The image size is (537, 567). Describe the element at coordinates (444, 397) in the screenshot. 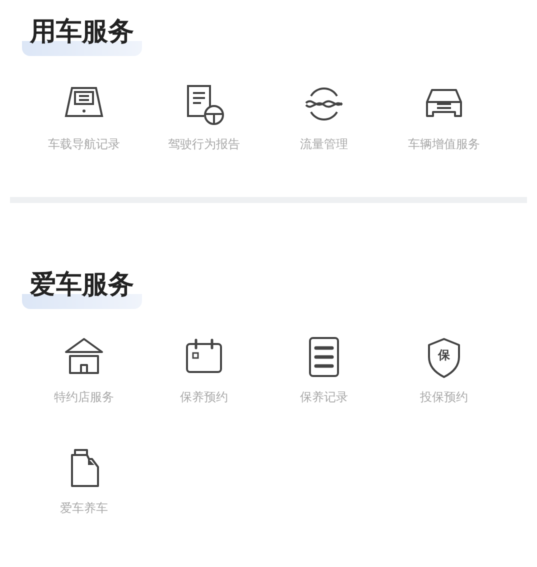

I see `service-label: 投保预约` at that location.